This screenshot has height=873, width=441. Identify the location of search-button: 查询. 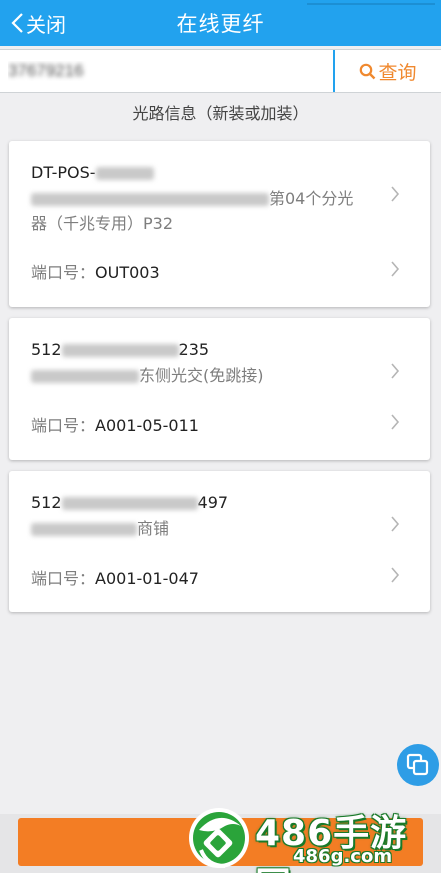
(388, 71).